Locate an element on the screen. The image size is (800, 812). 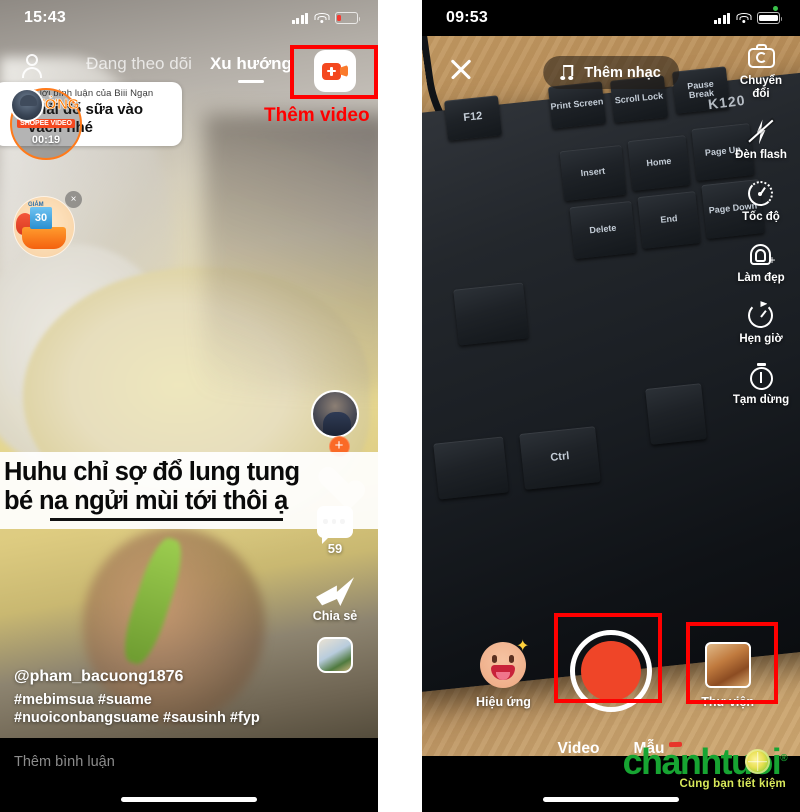
promo-discount-card: 30 is located at coordinates (41, 218).